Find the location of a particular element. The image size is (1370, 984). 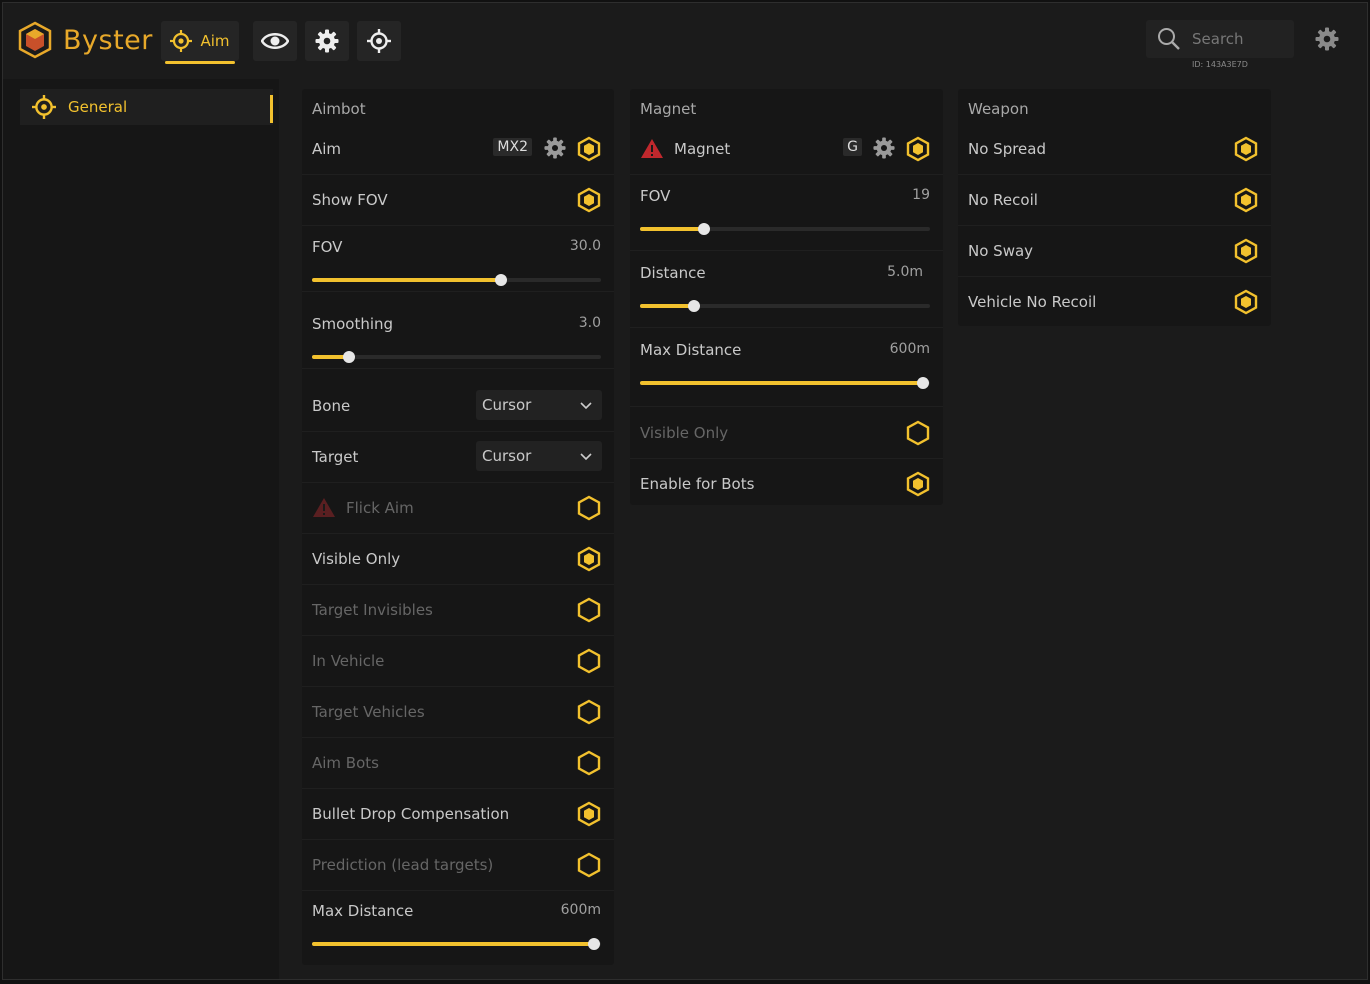

tab-settings is located at coordinates (327, 41).